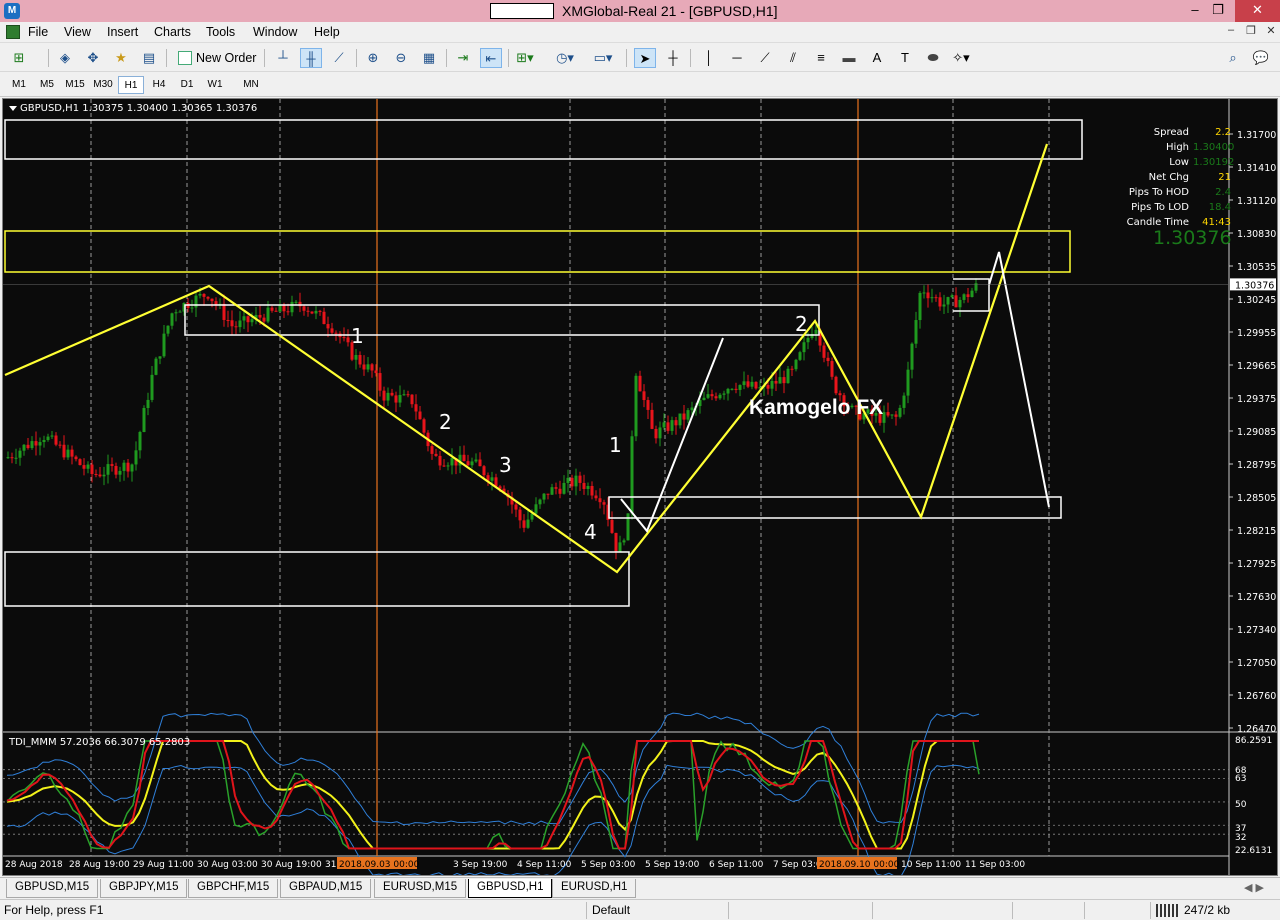 This screenshot has width=1280, height=920. I want to click on vertical-line-icon: │, so click(709, 58).